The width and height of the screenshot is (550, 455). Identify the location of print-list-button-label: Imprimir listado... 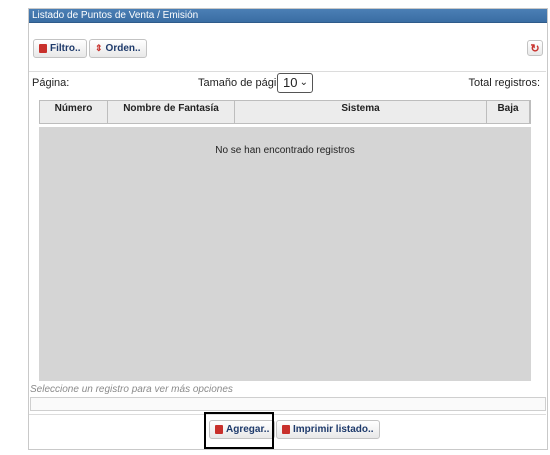
(333, 429).